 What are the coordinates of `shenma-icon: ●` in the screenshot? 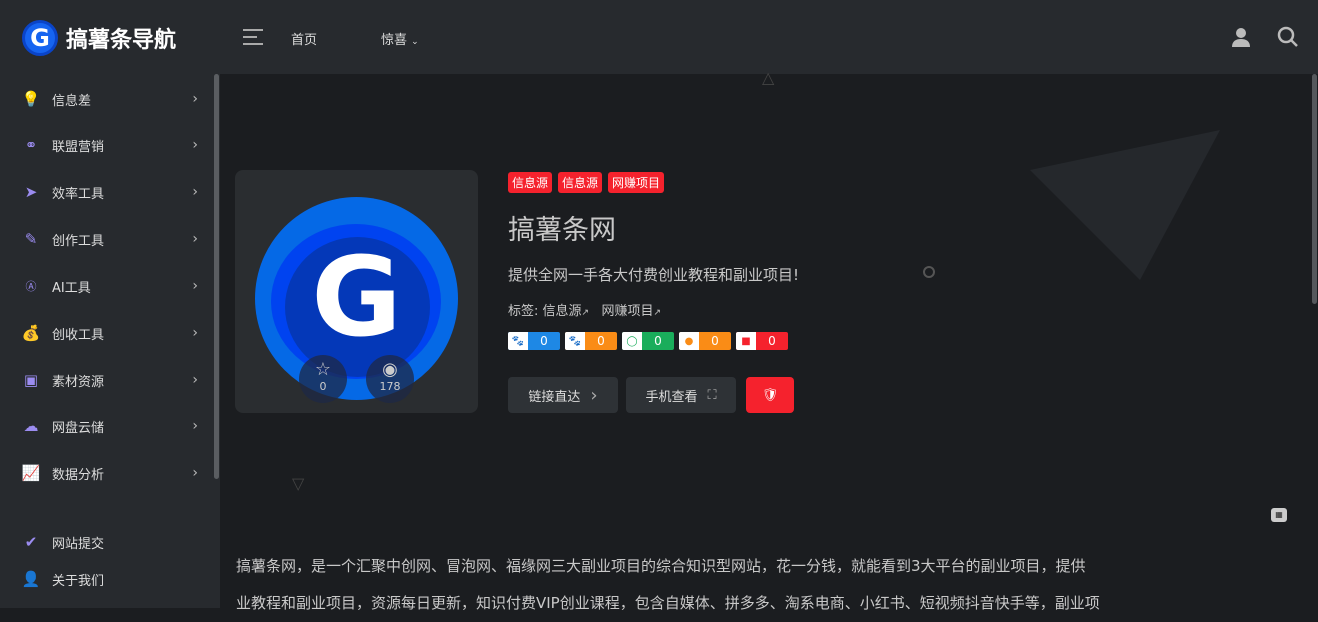 It's located at (689, 341).